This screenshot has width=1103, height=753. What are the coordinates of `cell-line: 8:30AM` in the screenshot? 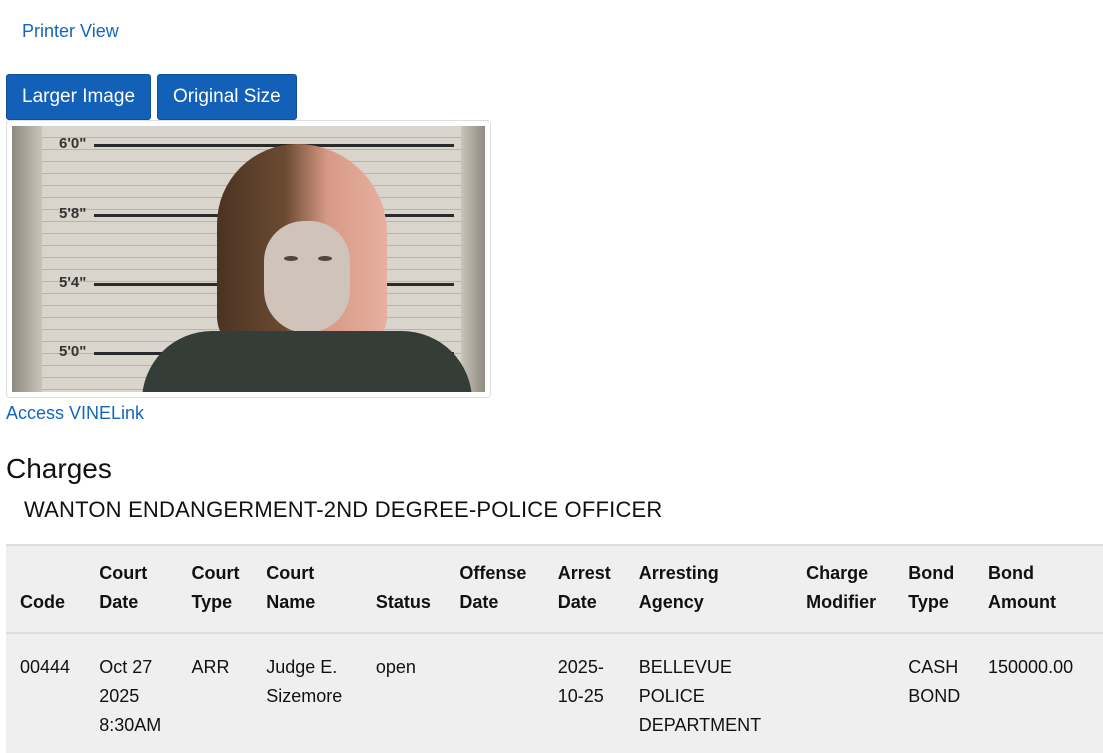 It's located at (130, 725).